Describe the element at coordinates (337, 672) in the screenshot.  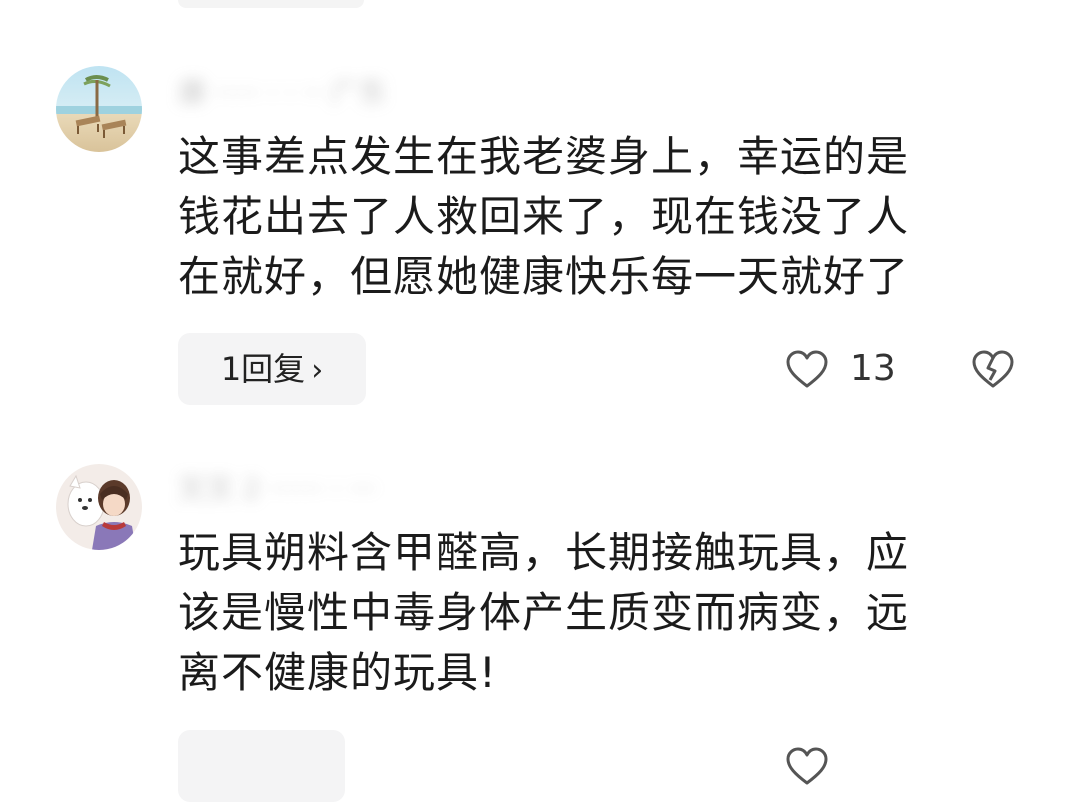
I see `comment-line: 离不健康的玩具!` at that location.